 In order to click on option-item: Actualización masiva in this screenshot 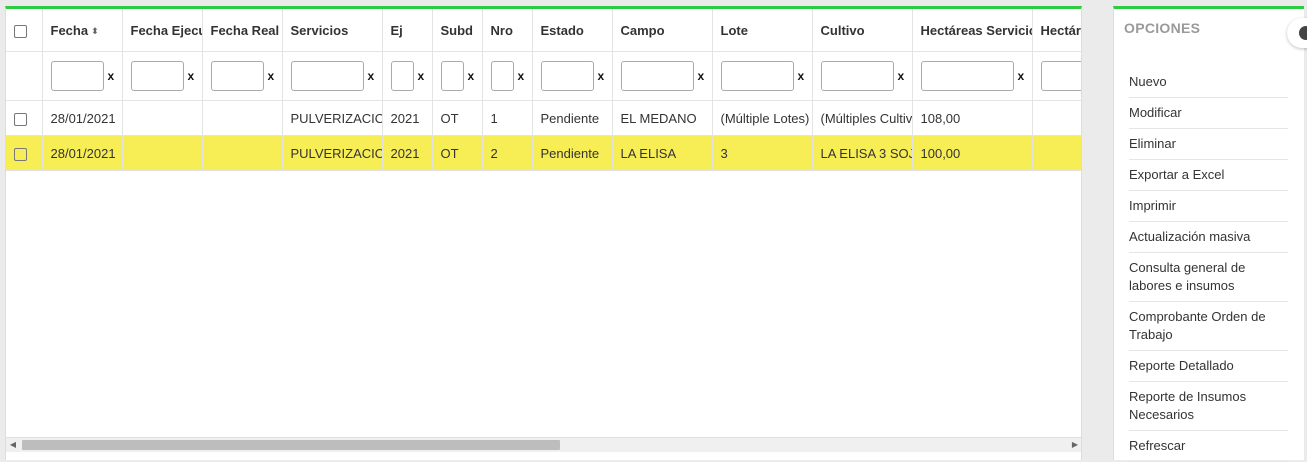, I will do `click(1208, 237)`.